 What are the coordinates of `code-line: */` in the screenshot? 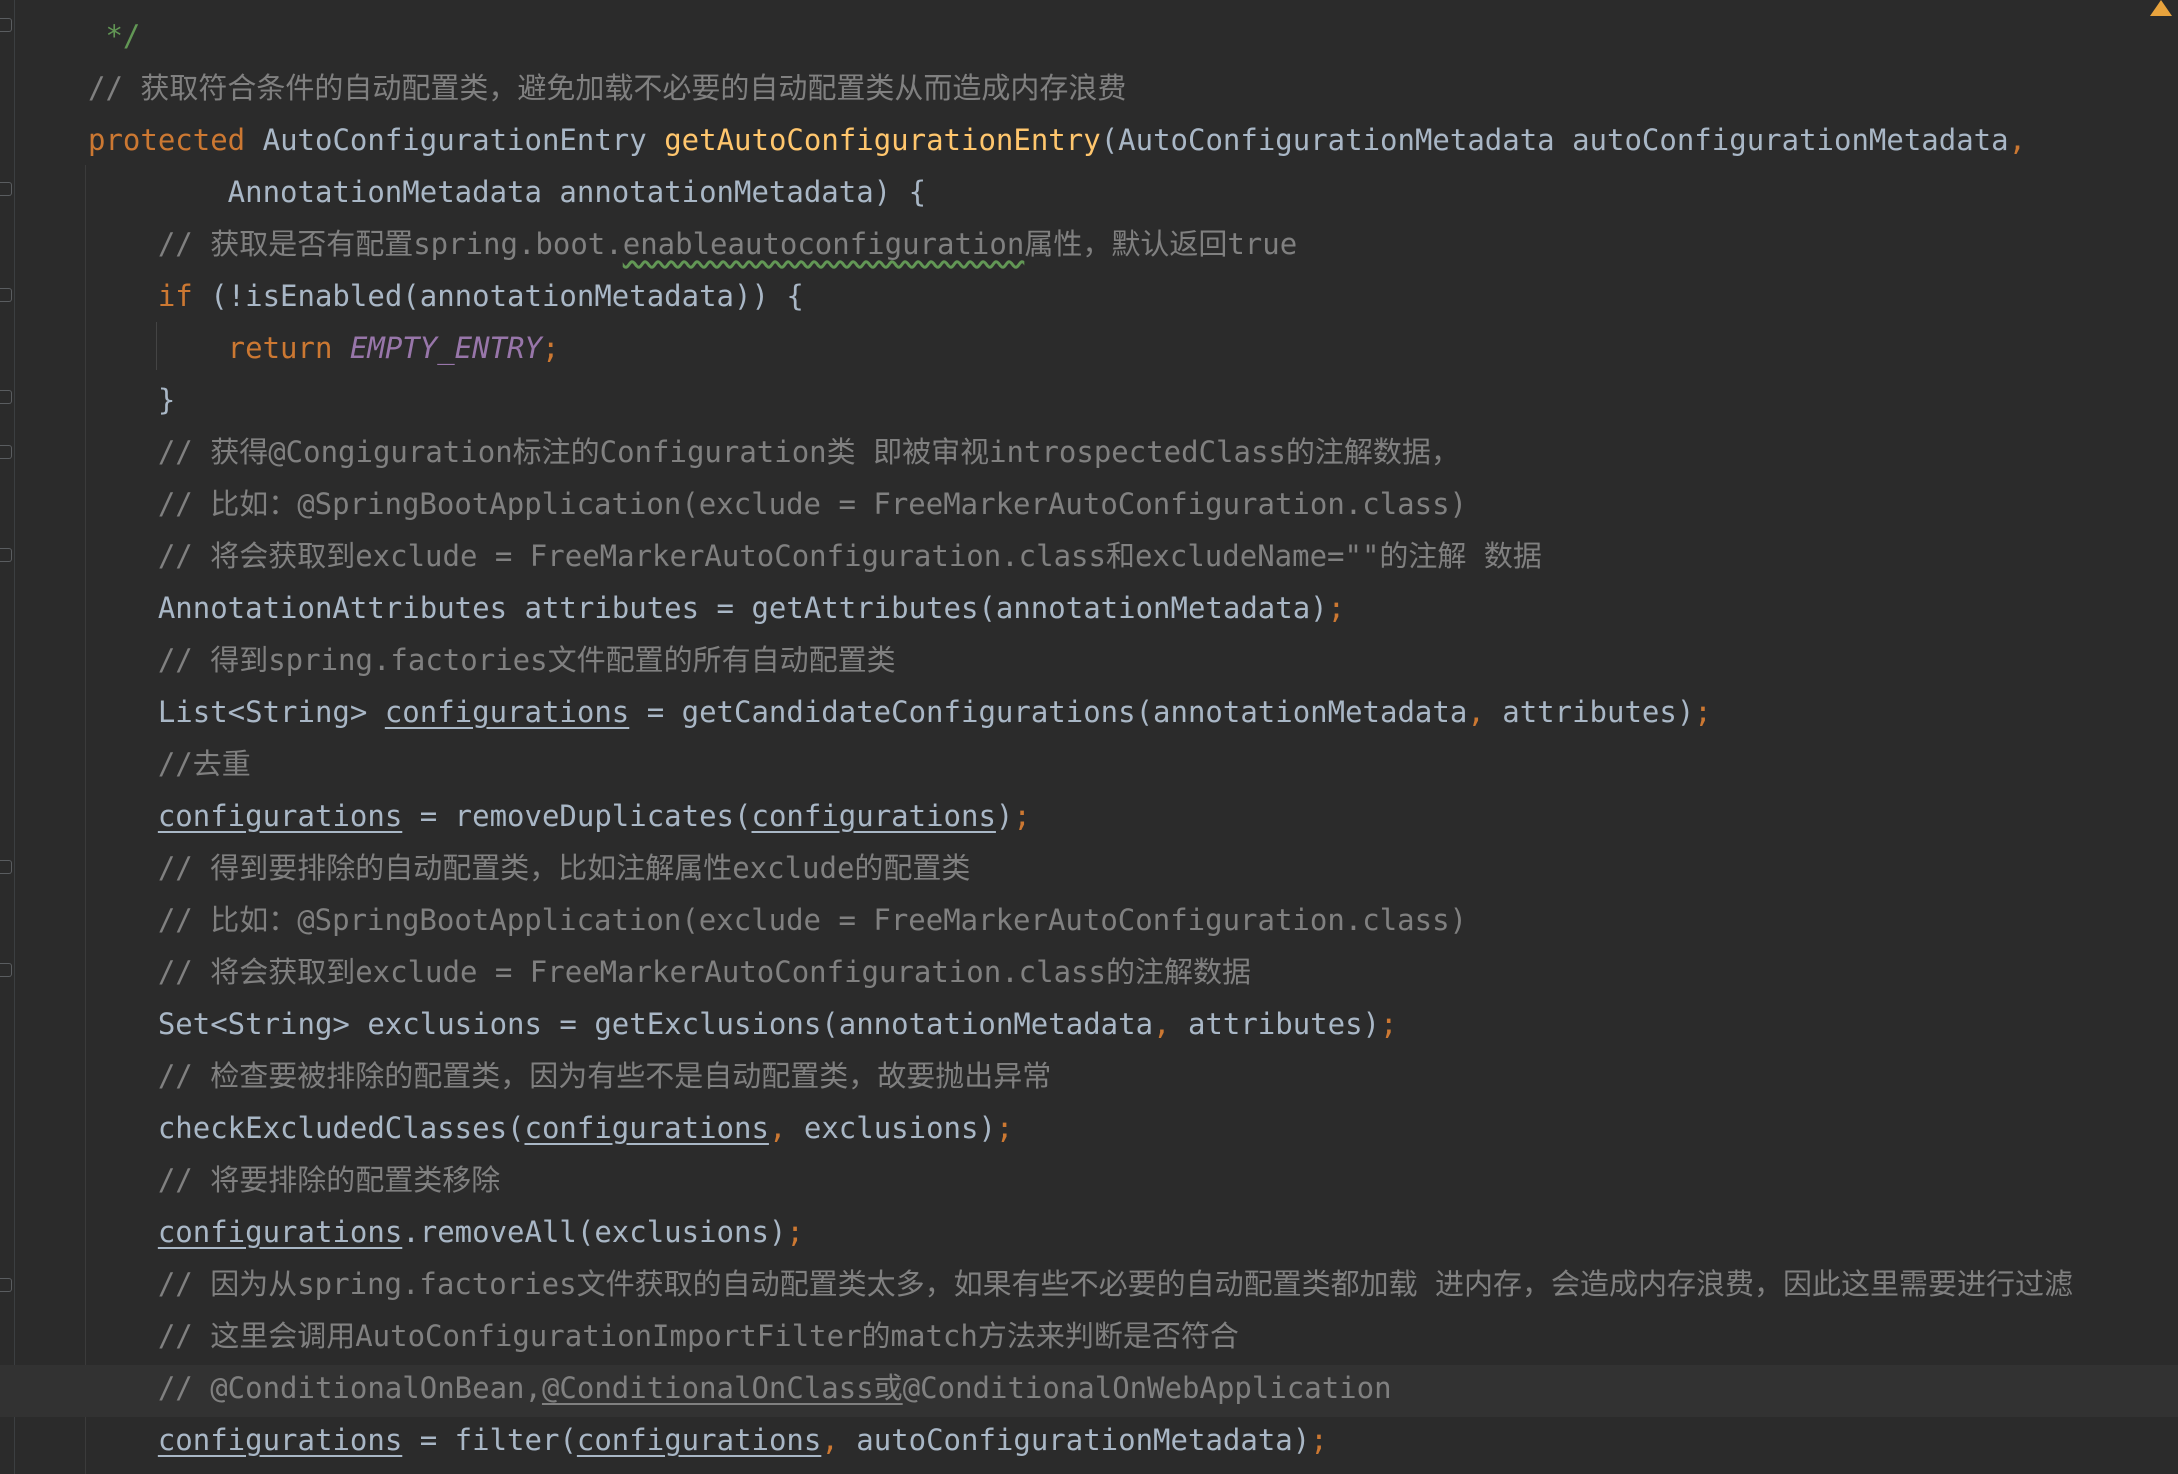 It's located at (114, 36).